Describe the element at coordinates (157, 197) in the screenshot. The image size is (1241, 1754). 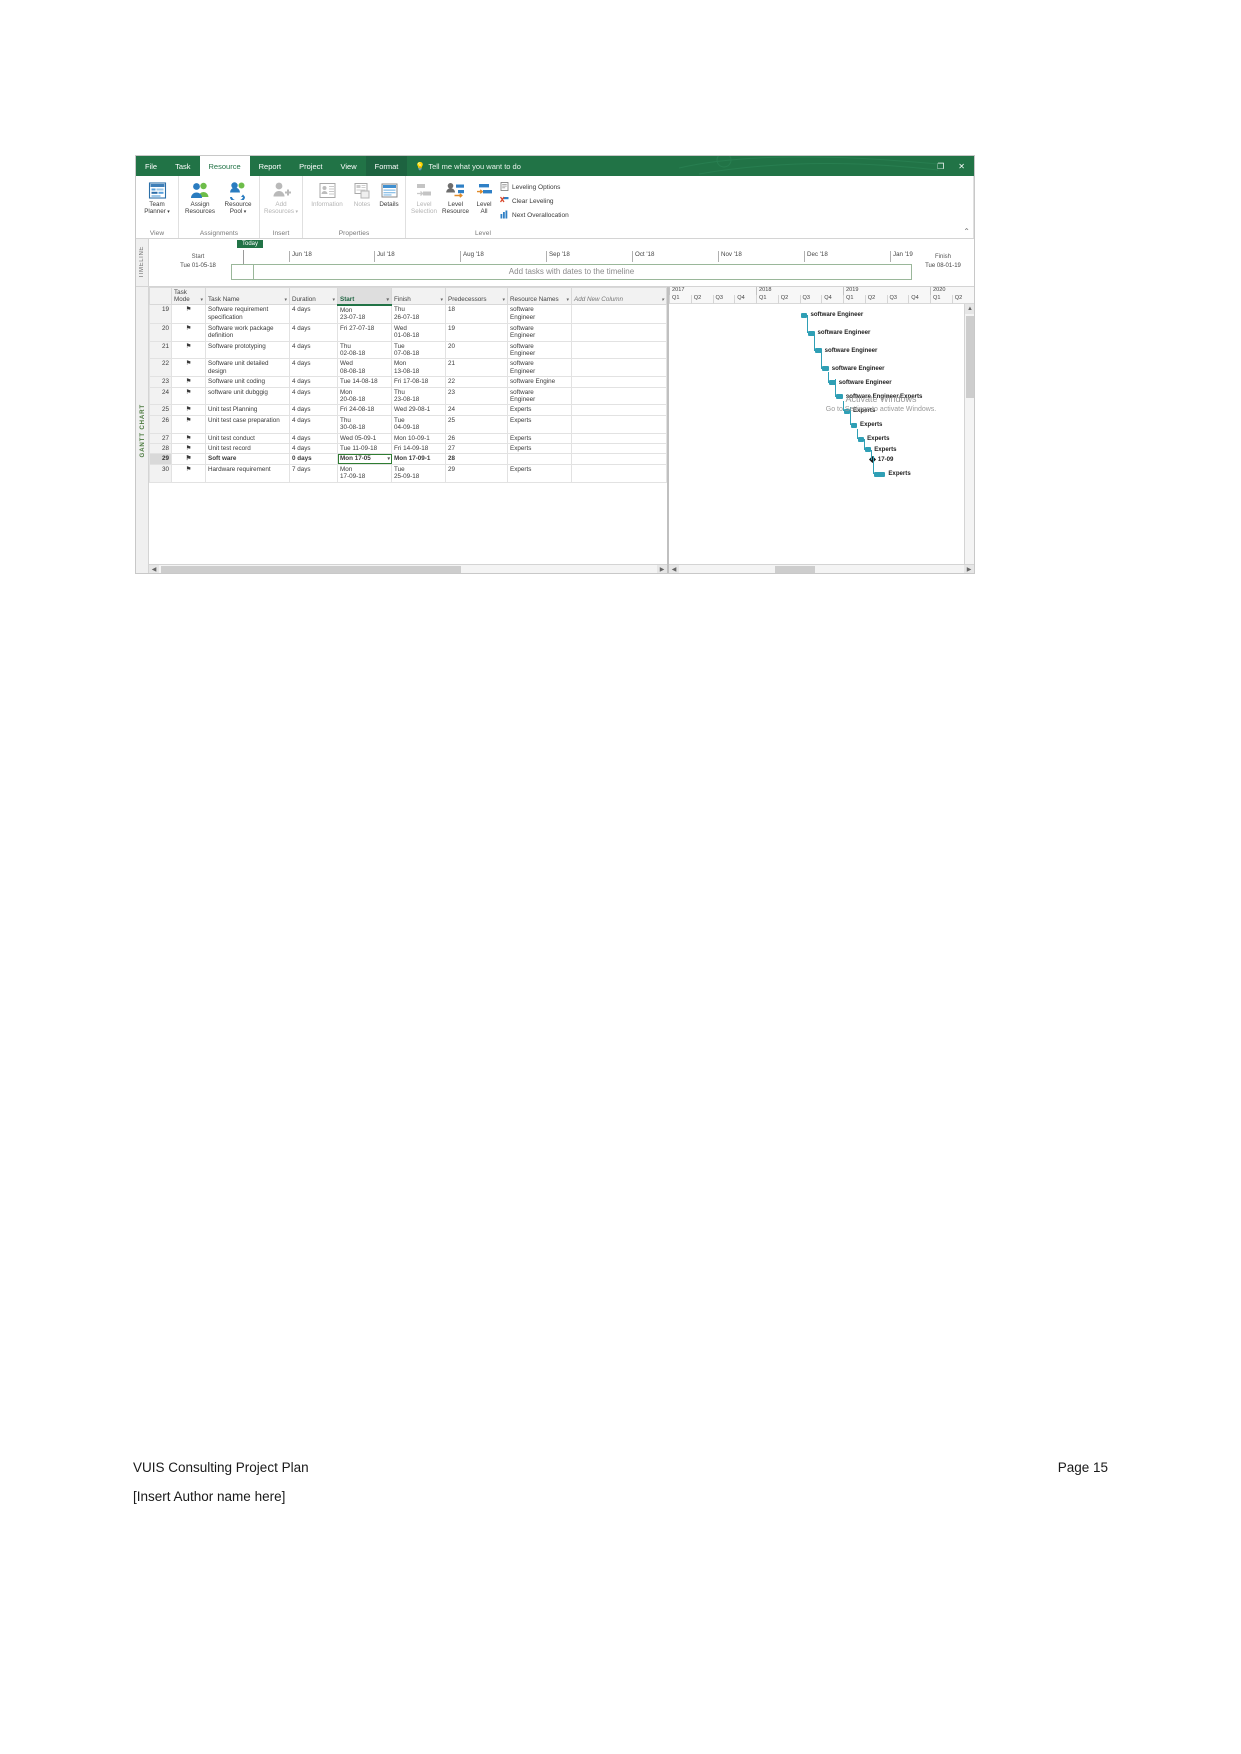
I see `team-planner-button: Team Planner ▾` at that location.